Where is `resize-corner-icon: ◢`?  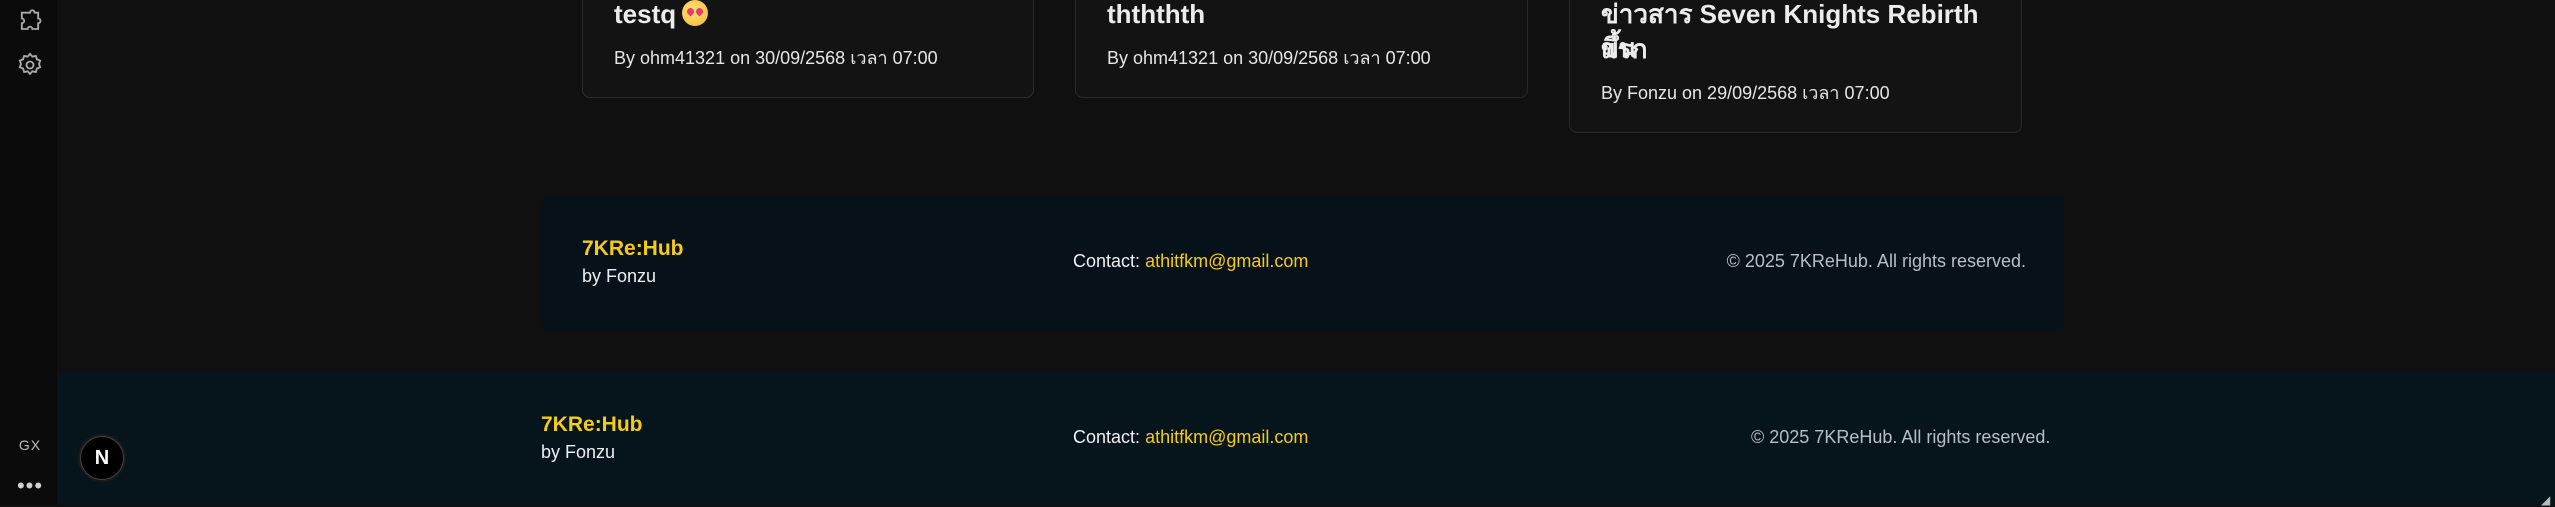 resize-corner-icon: ◢ is located at coordinates (2546, 500).